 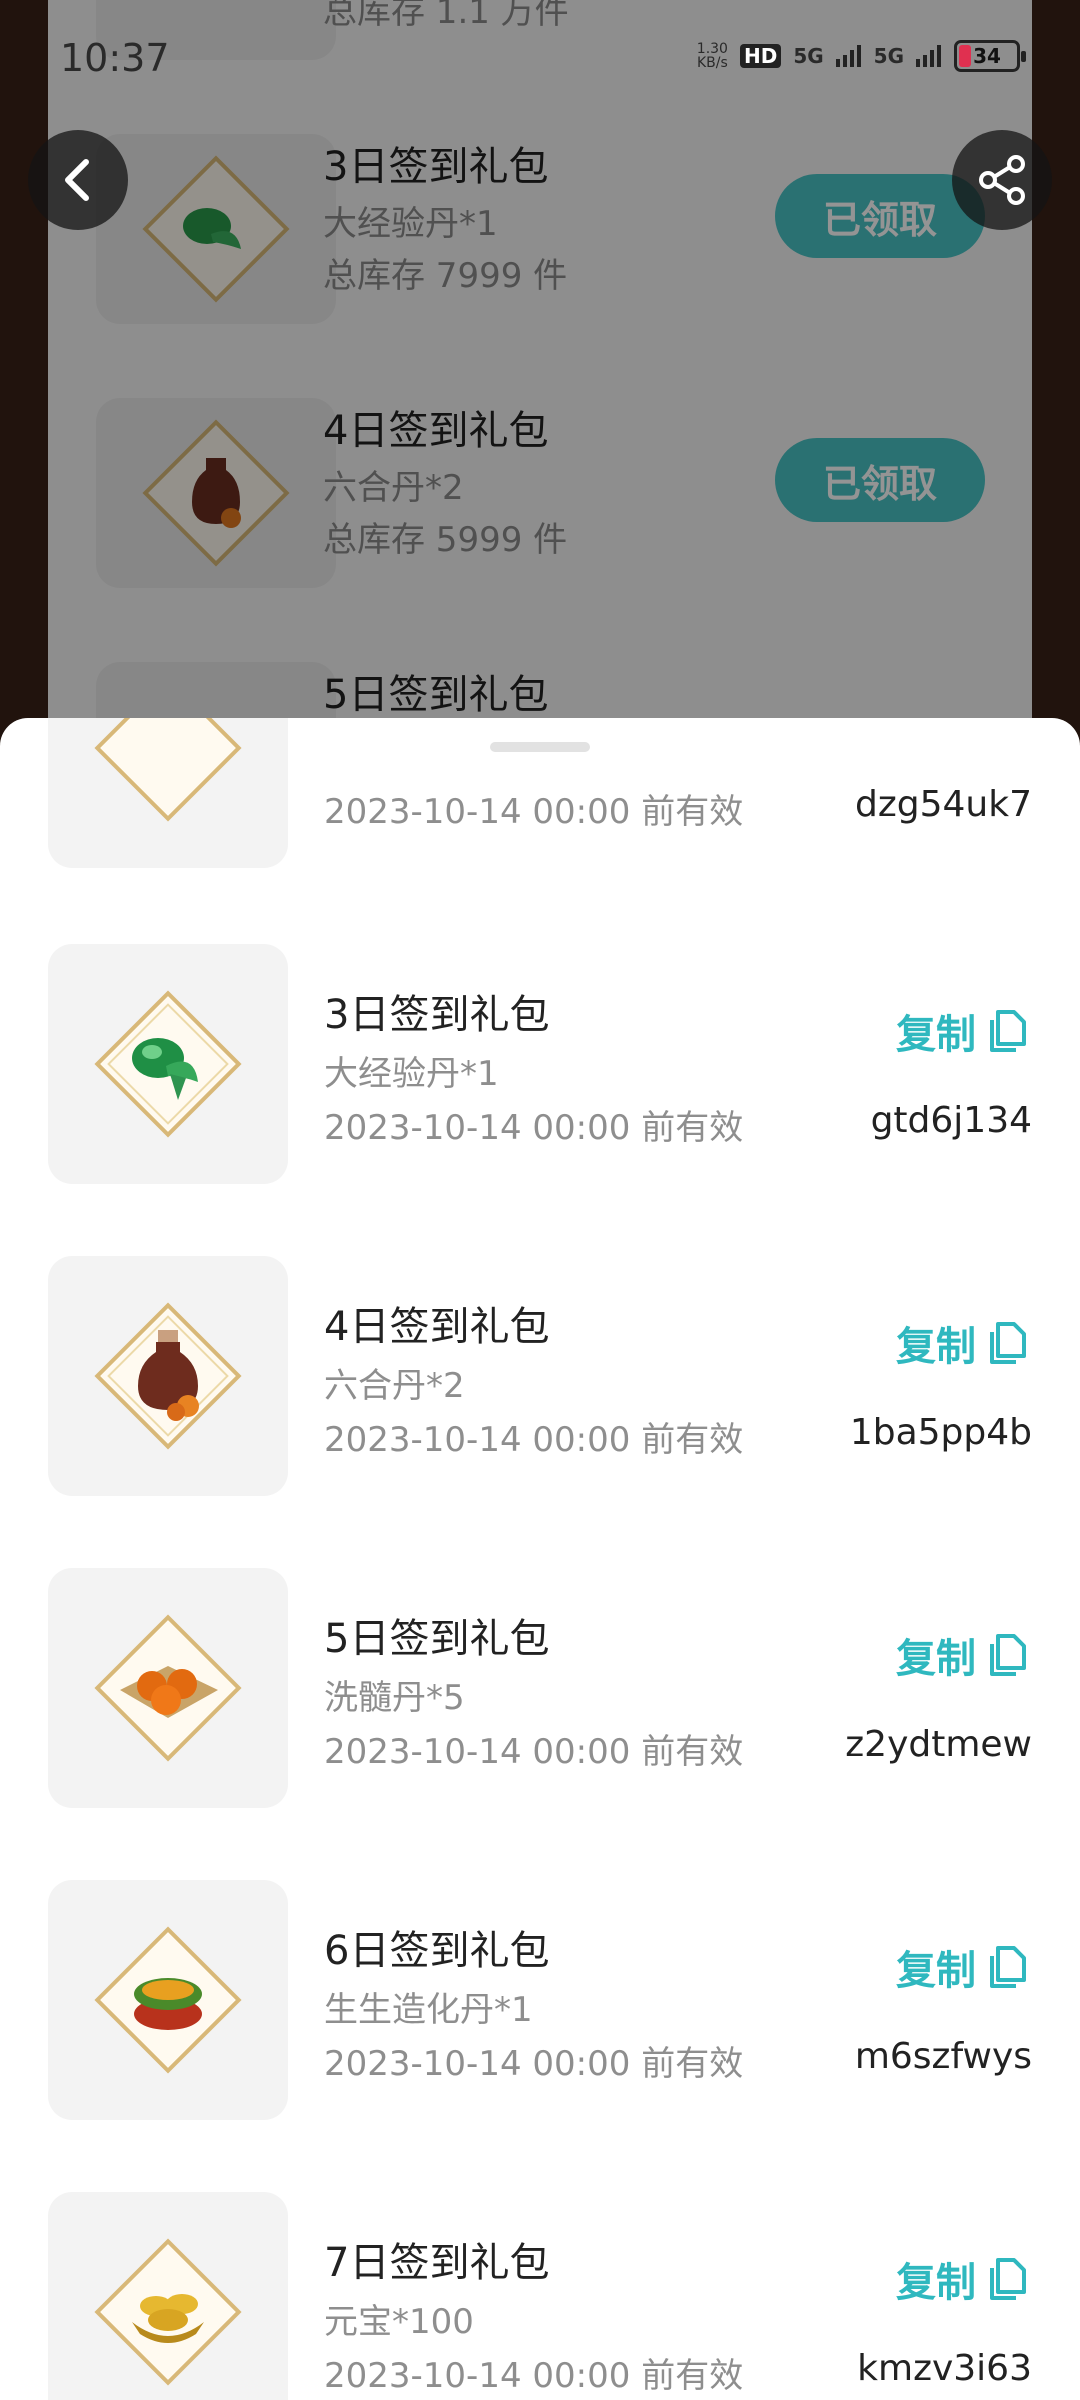 What do you see at coordinates (987, 56) in the screenshot?
I see `battery-level: 34` at bounding box center [987, 56].